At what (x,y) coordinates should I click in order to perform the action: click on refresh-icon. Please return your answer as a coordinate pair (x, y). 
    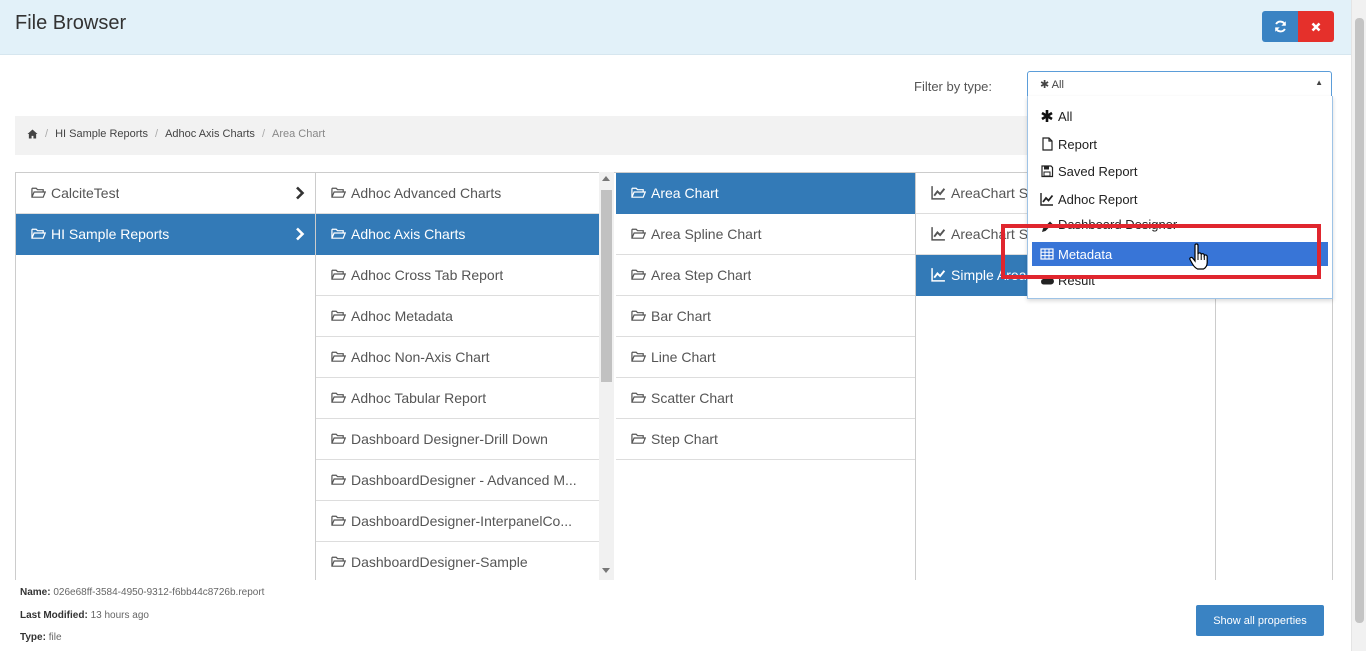
    Looking at the image, I should click on (1280, 26).